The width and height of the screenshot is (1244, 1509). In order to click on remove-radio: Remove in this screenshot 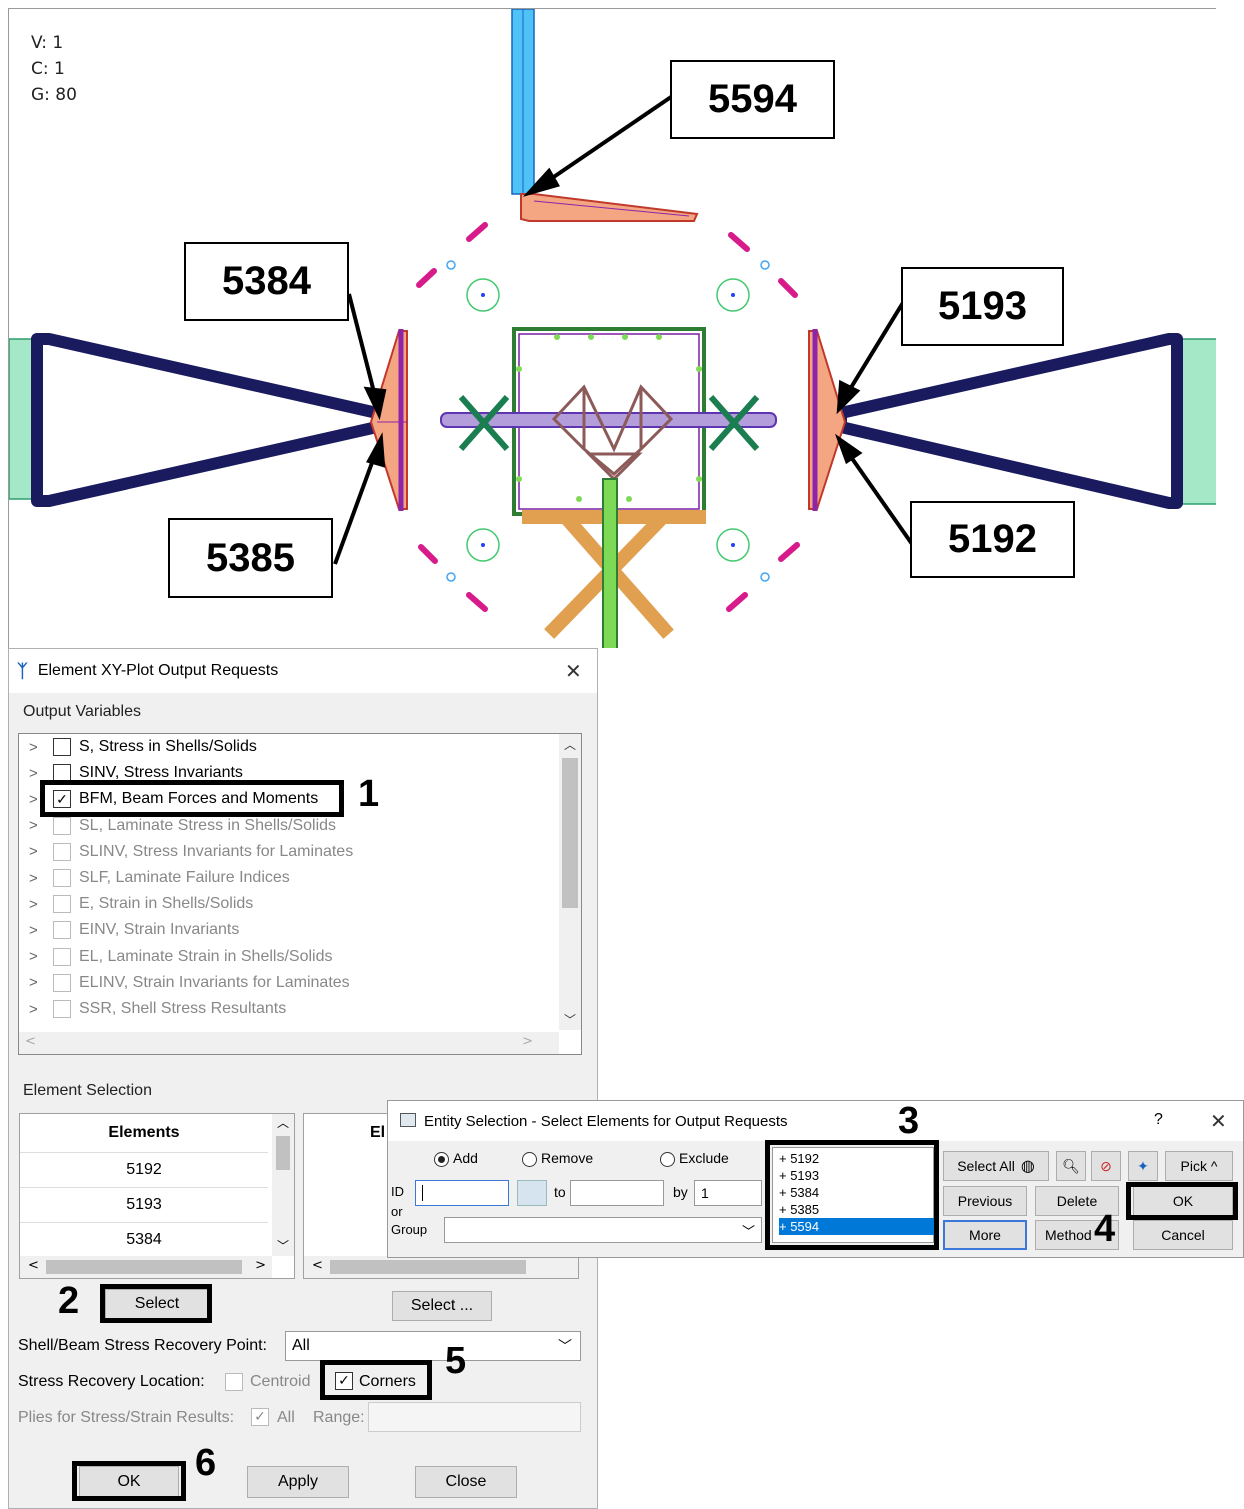, I will do `click(557, 1158)`.